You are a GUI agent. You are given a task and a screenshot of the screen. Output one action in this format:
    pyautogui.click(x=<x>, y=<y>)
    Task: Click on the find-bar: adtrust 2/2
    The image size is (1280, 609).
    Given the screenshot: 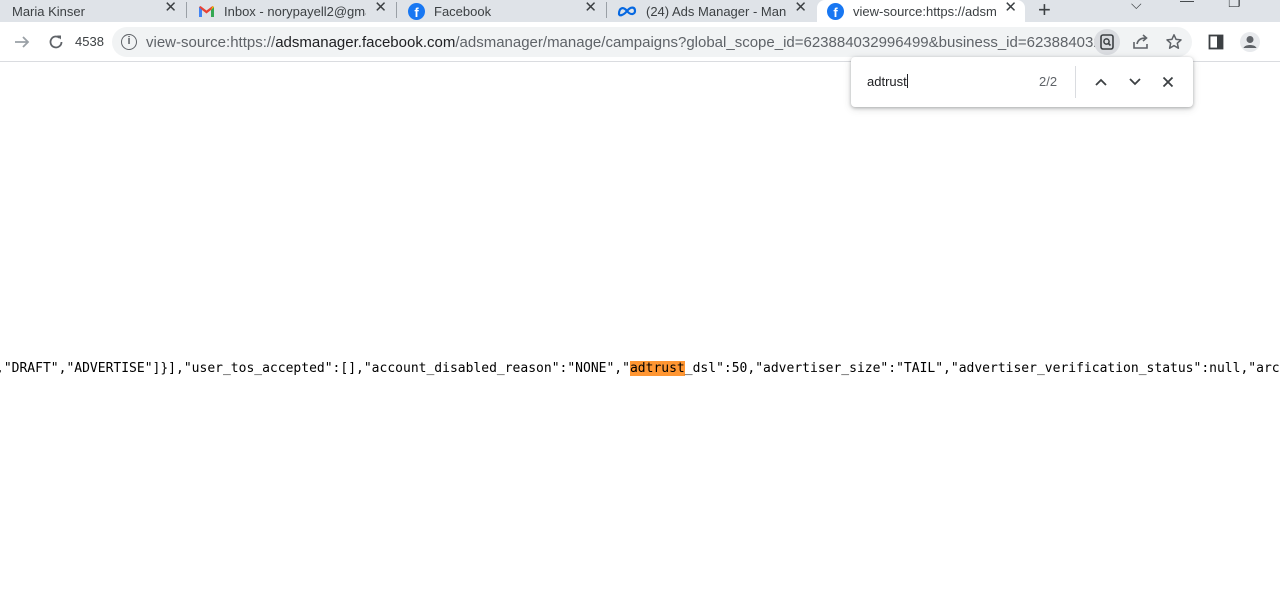 What is the action you would take?
    pyautogui.click(x=1022, y=82)
    